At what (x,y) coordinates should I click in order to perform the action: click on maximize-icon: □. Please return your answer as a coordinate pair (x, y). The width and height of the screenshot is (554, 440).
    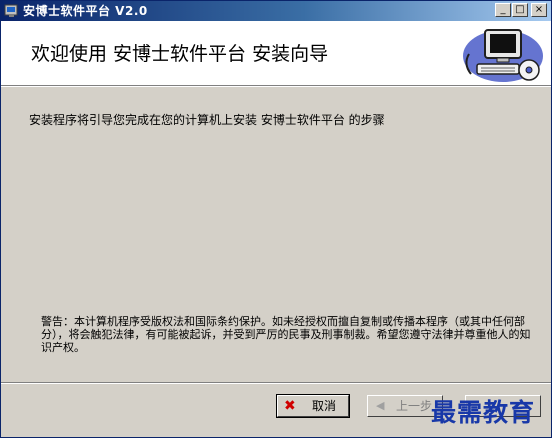
    Looking at the image, I should click on (520, 9).